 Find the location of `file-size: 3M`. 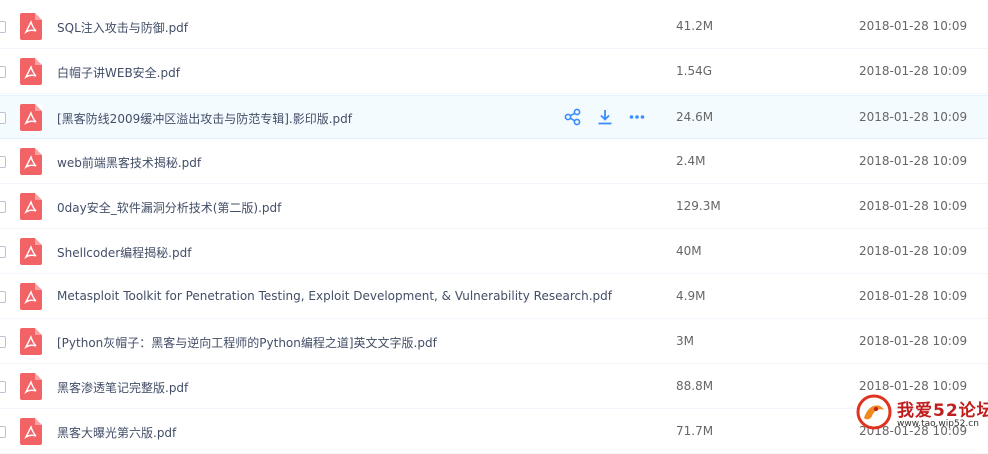

file-size: 3M is located at coordinates (685, 341).